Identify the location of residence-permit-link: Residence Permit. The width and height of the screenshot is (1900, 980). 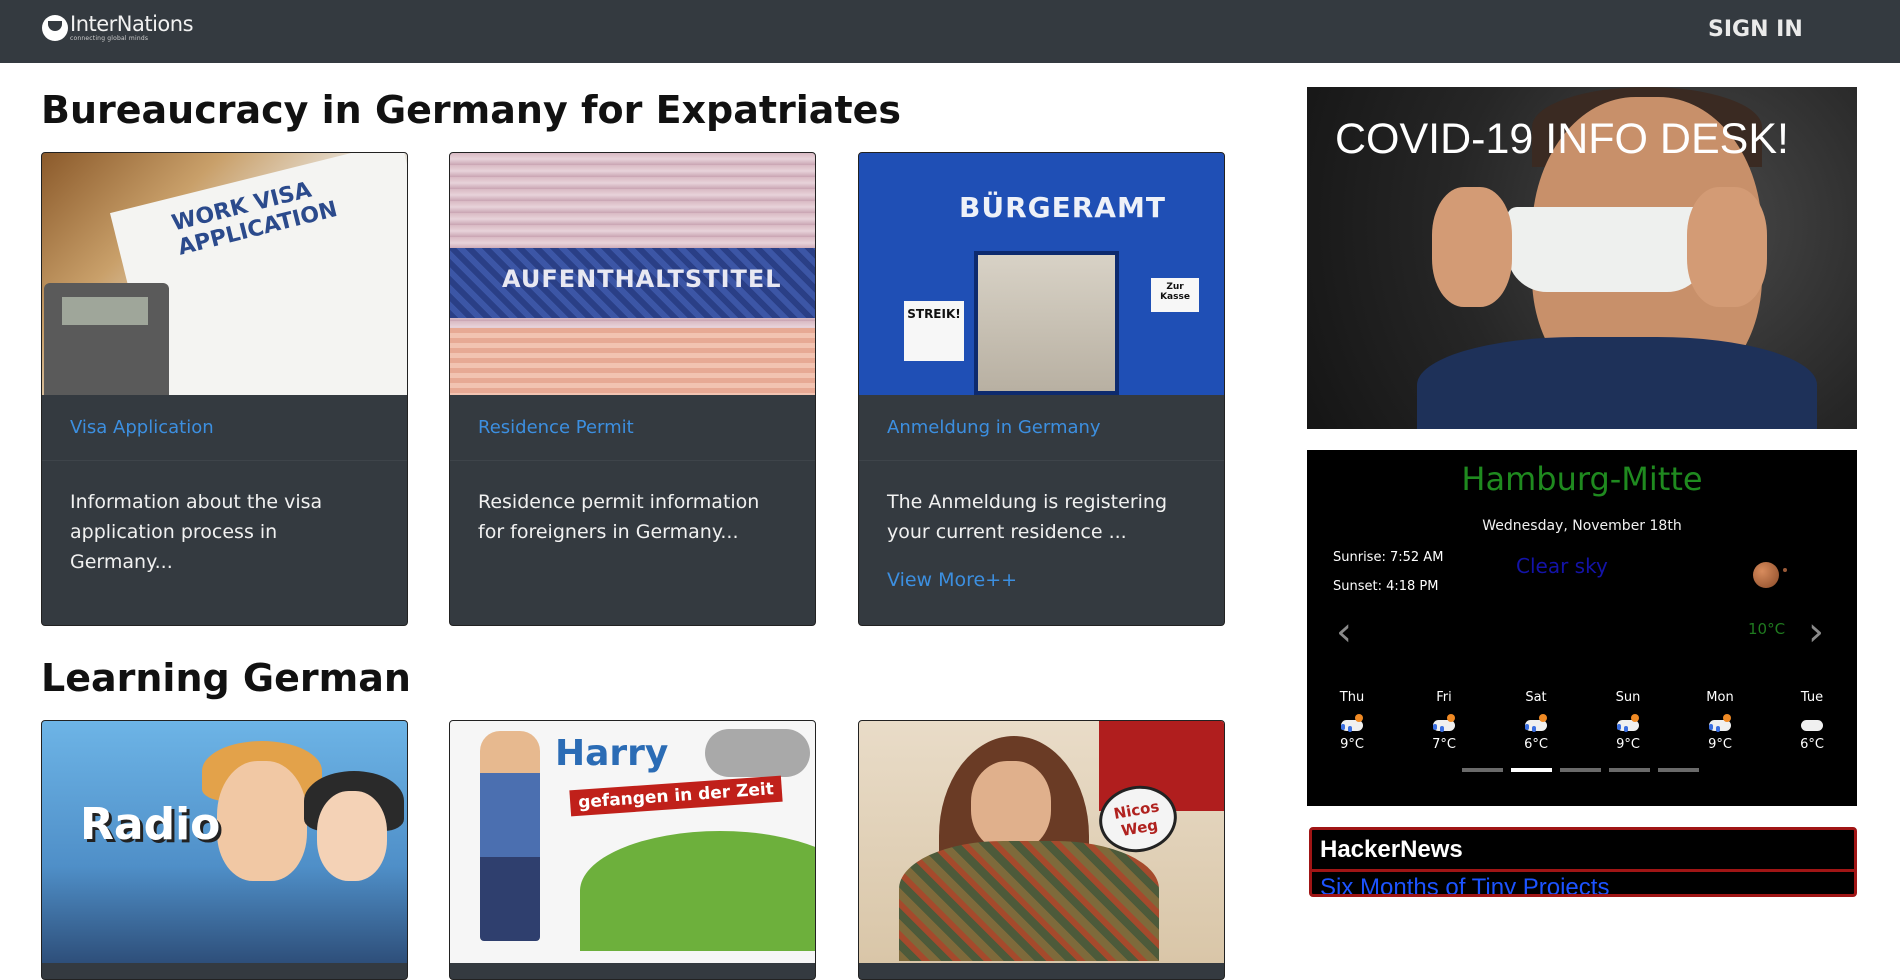
(556, 427).